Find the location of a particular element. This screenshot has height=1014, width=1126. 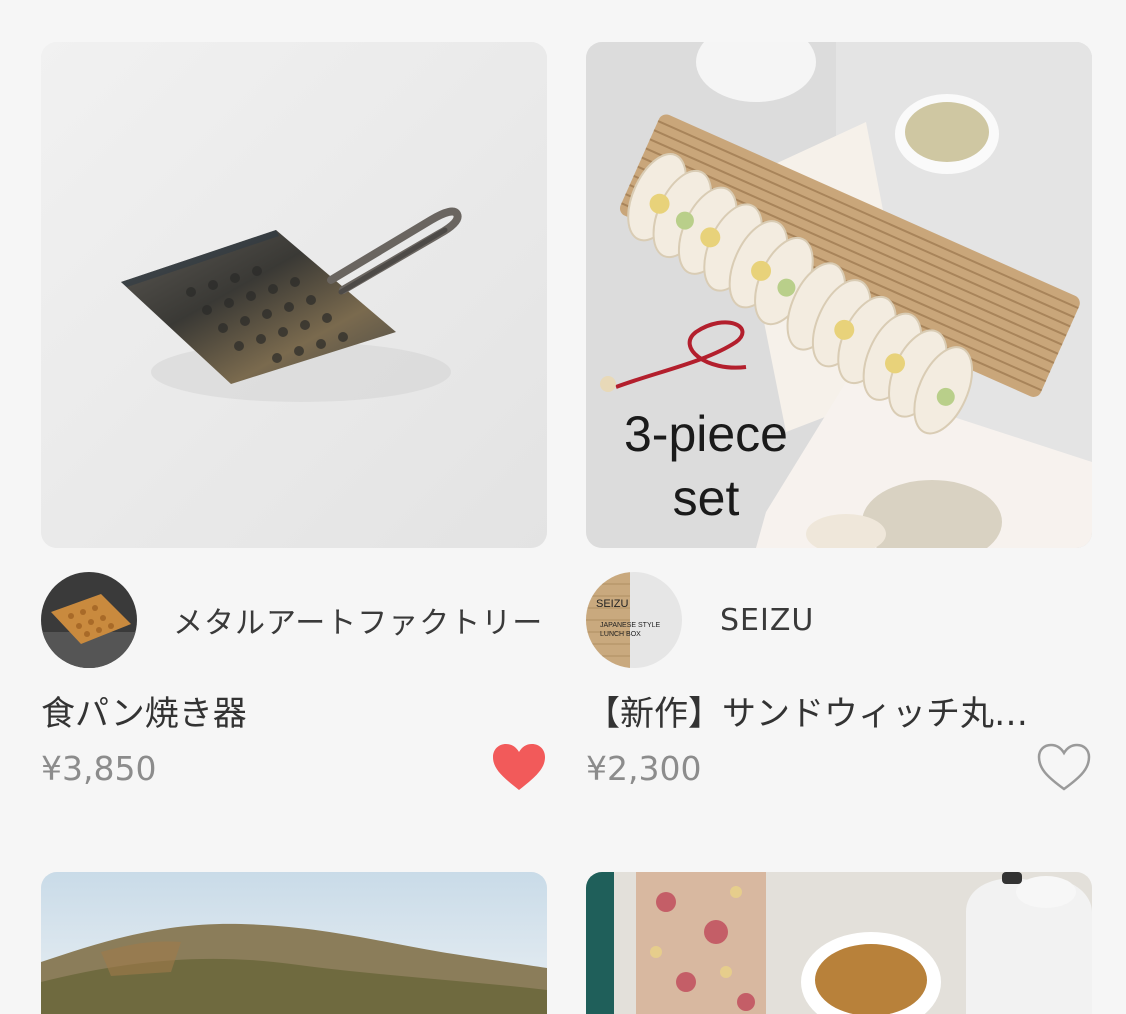

mountain-landscape-photo-icon is located at coordinates (294, 943).